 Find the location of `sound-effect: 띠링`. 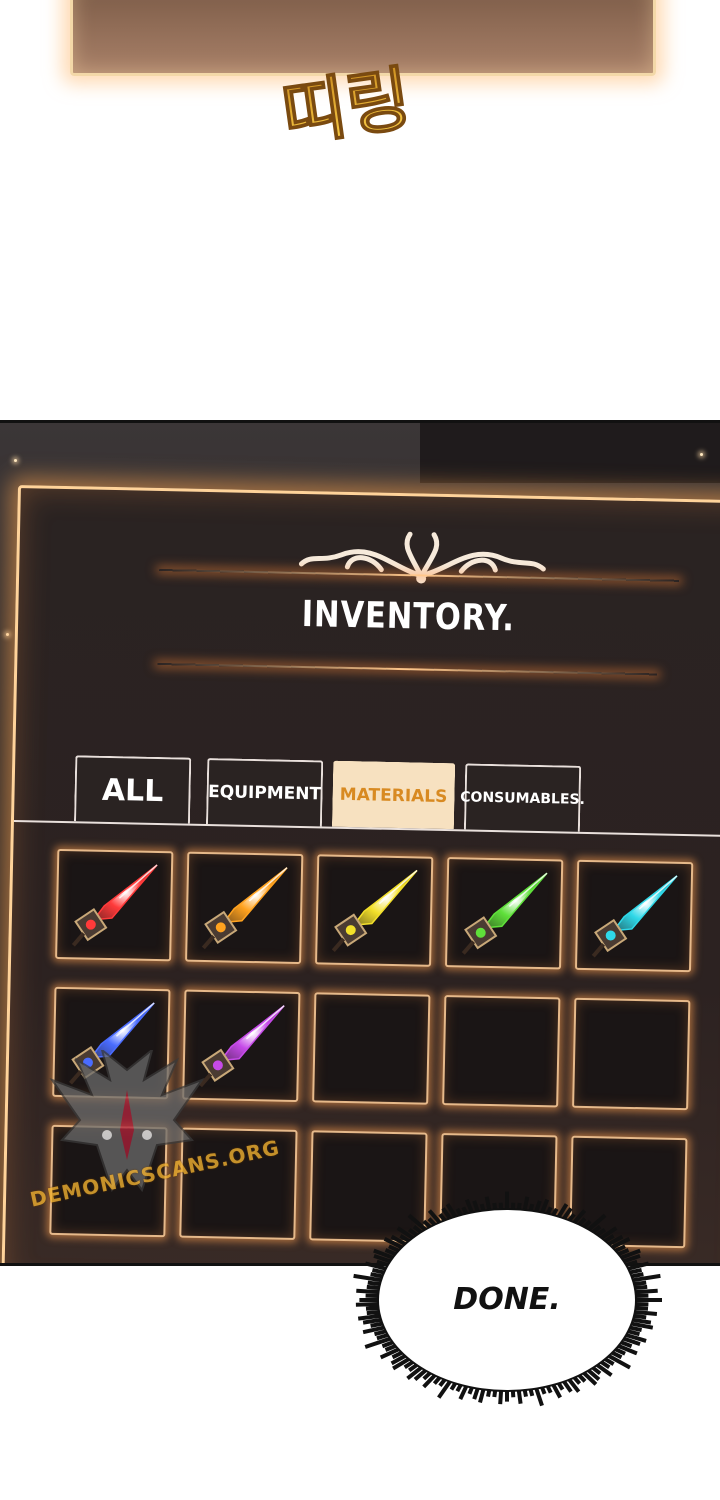

sound-effect: 띠링 is located at coordinates (347, 107).